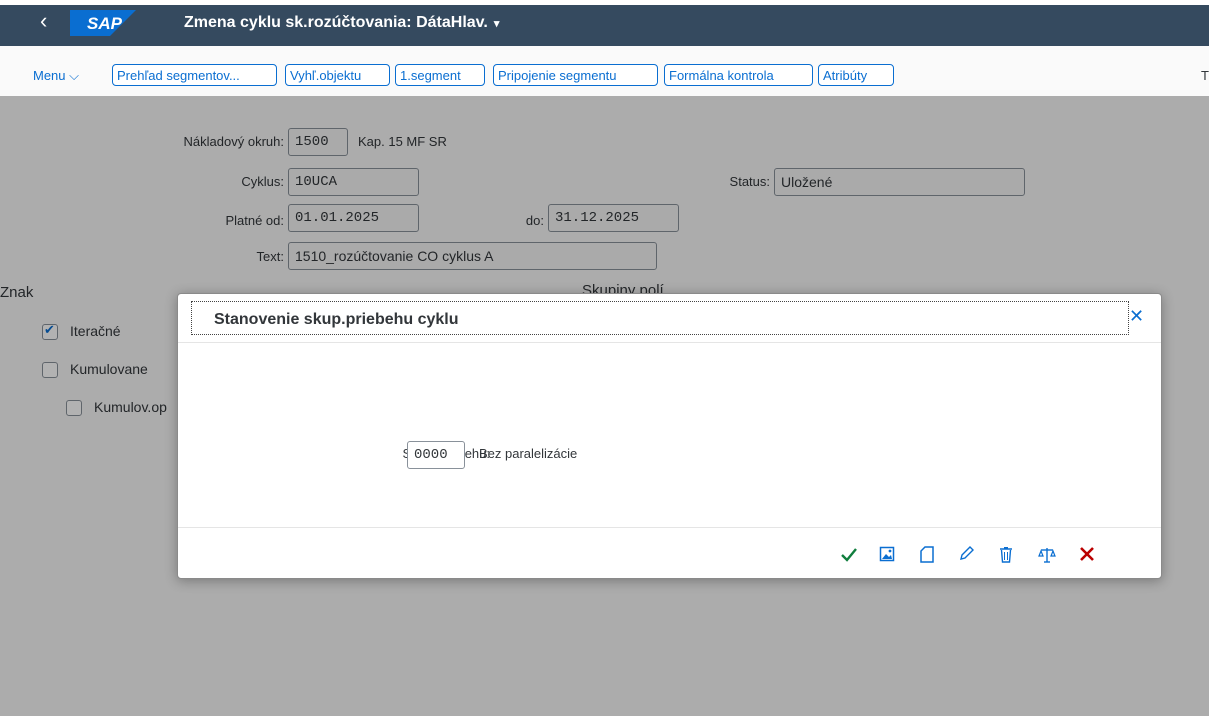 This screenshot has width=1209, height=716. What do you see at coordinates (43, 21) in the screenshot?
I see `back-icon: ‹` at bounding box center [43, 21].